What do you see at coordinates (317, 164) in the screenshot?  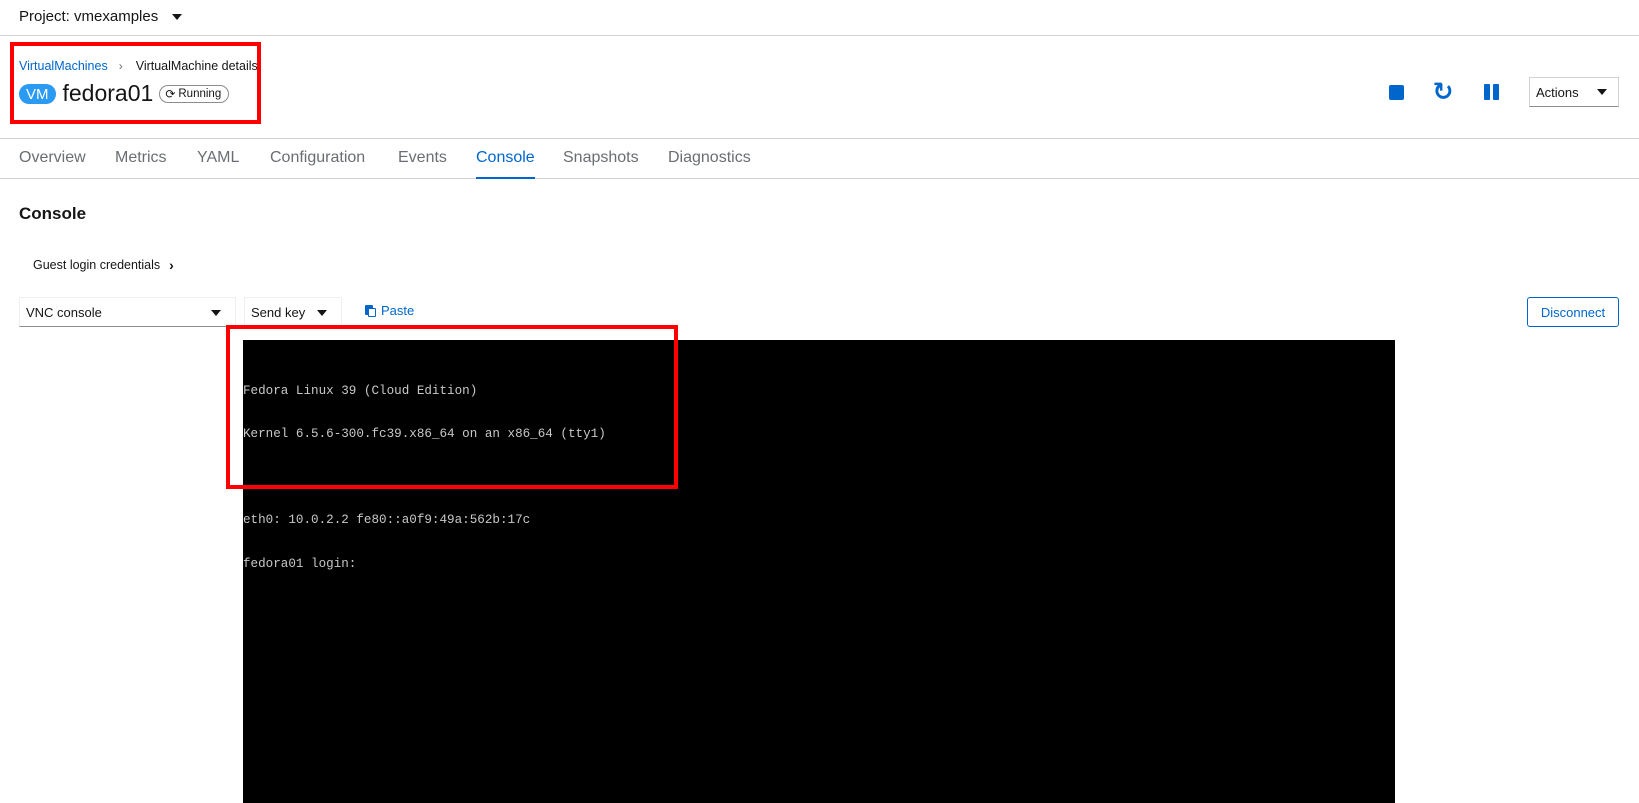 I see `tab-configuration: Configuration` at bounding box center [317, 164].